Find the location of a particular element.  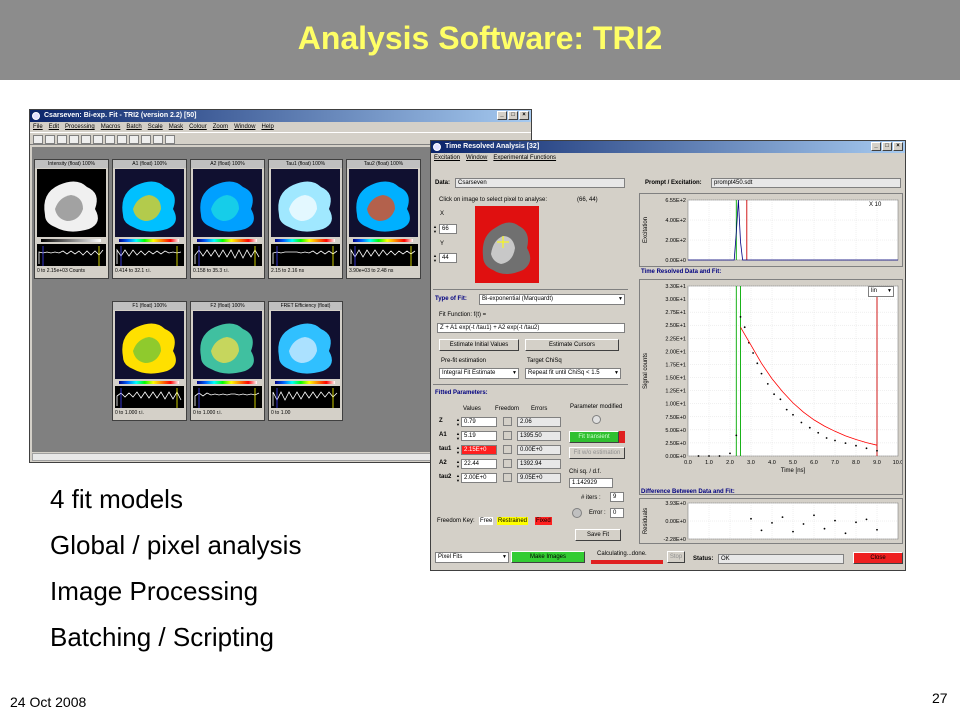

image-window: FRET Efficiency (float) 0 to 1.00 is located at coordinates (305, 361).